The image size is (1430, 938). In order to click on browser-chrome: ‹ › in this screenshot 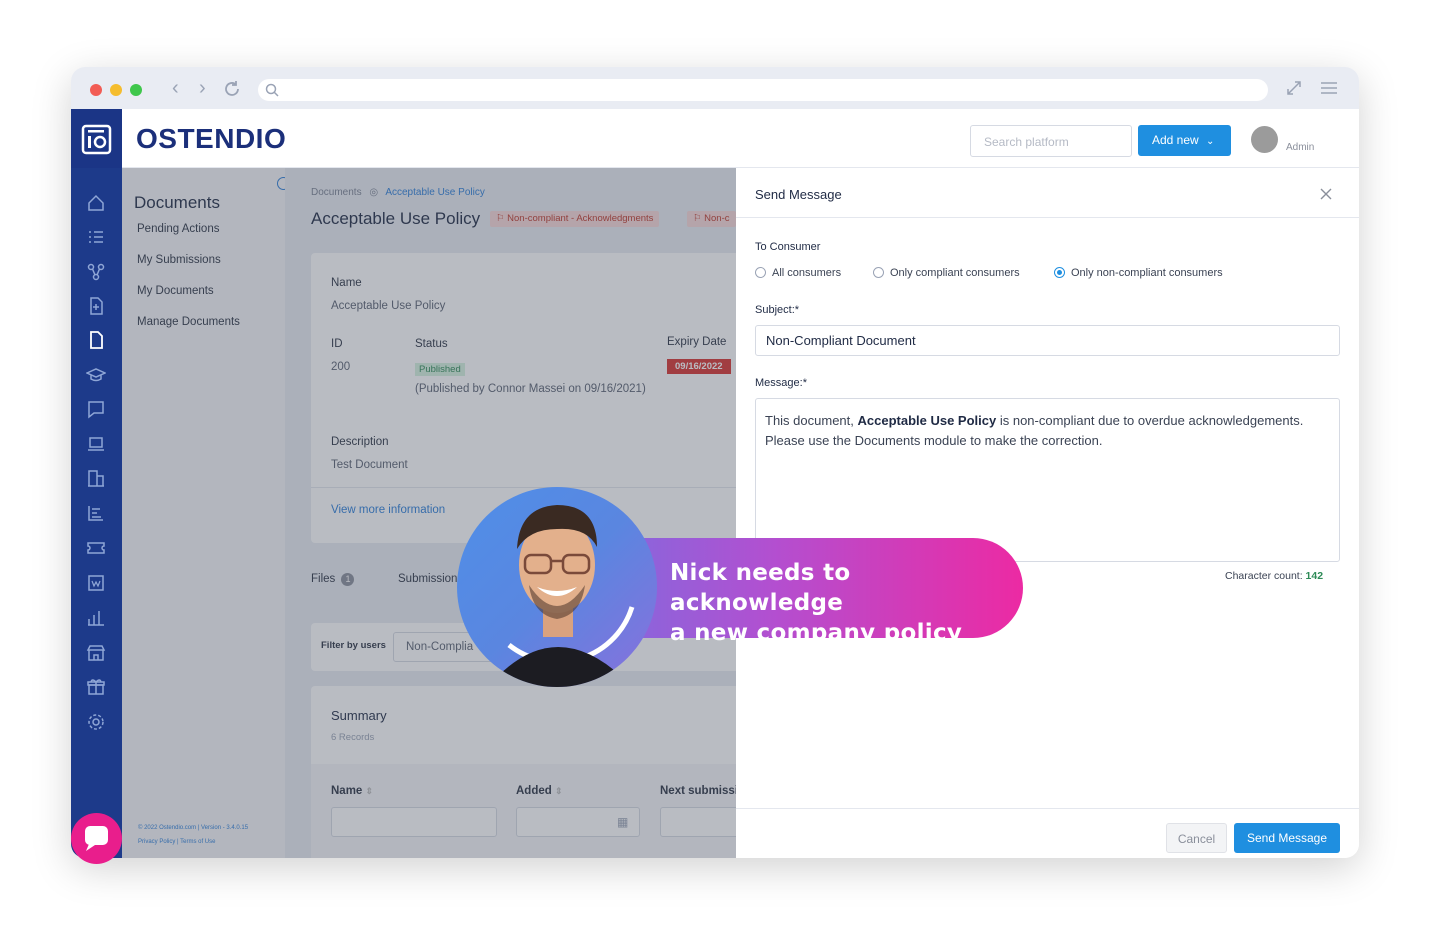, I will do `click(715, 88)`.